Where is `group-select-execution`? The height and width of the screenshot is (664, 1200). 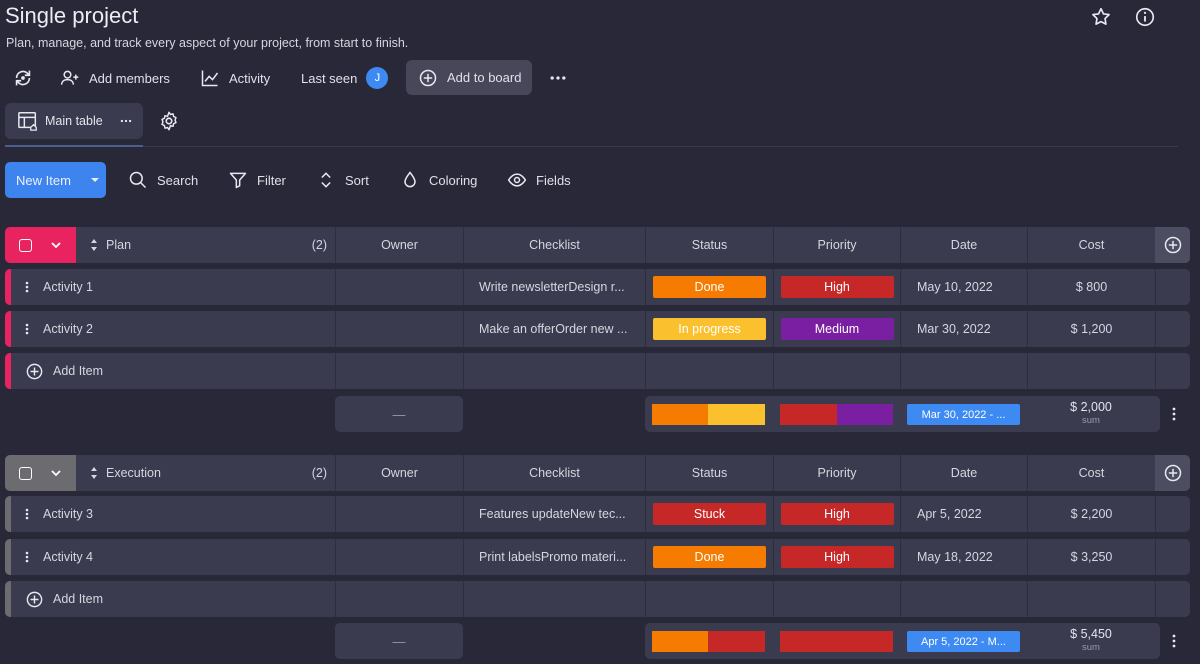 group-select-execution is located at coordinates (40, 473).